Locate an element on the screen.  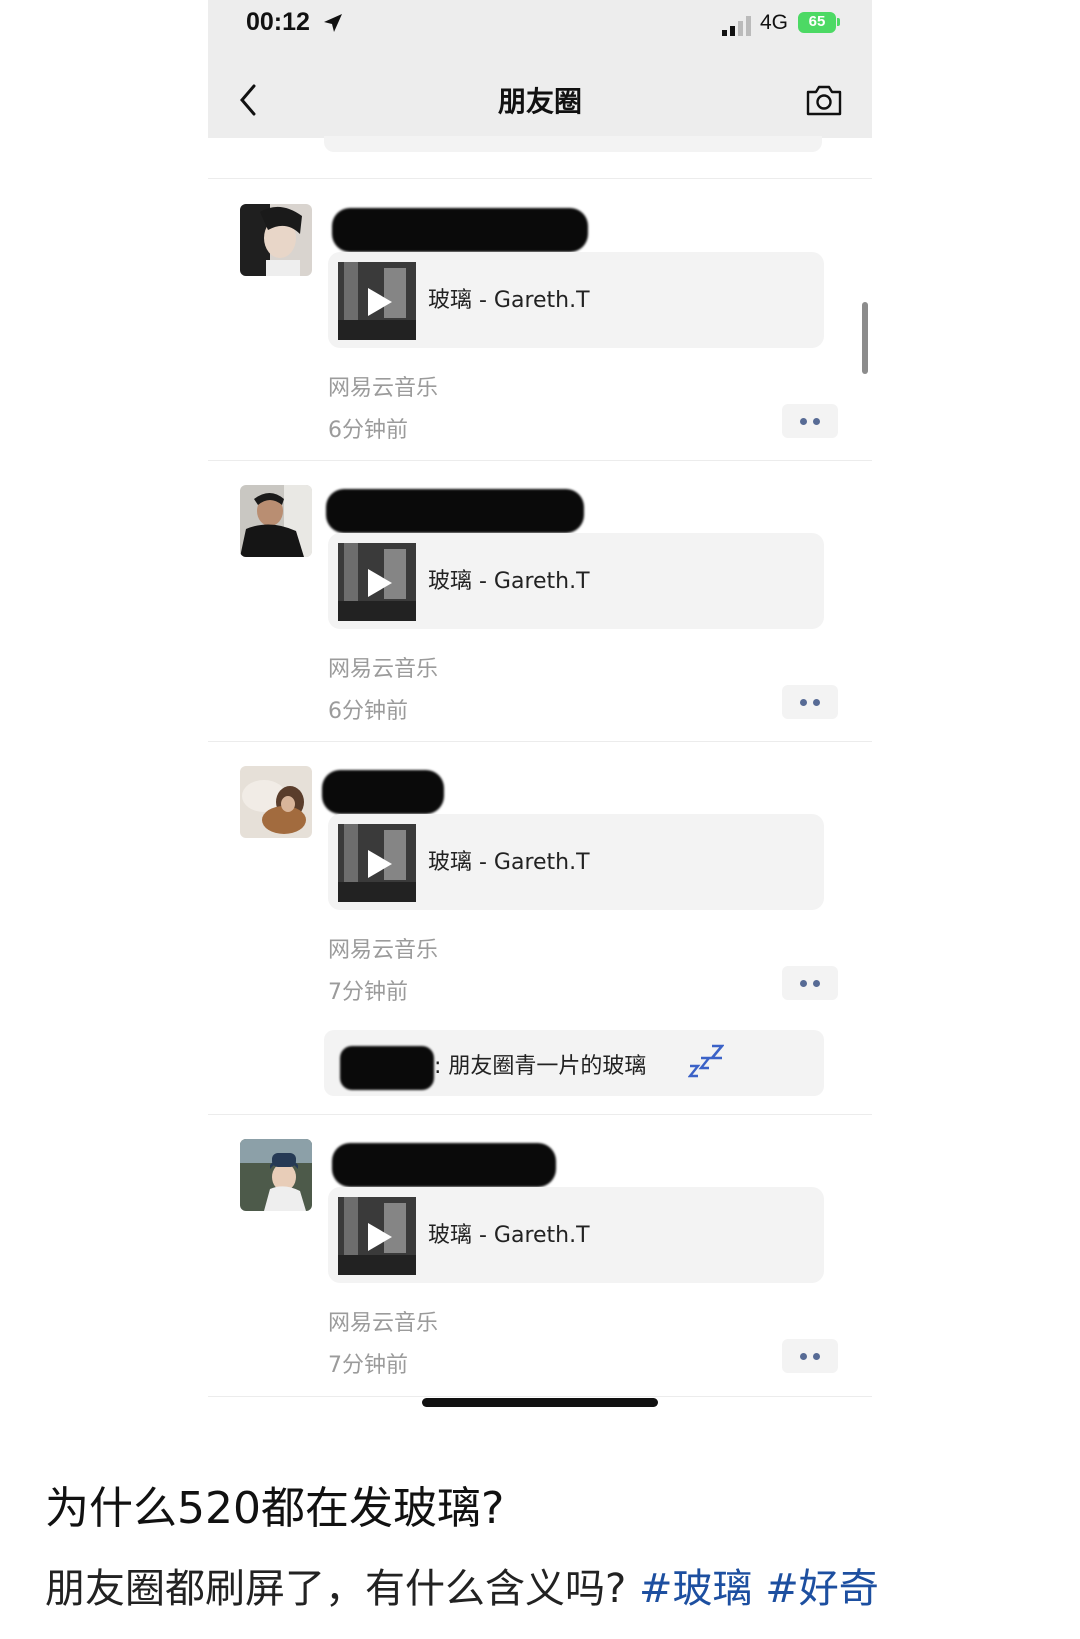
battery-level: 65 is located at coordinates (817, 21).